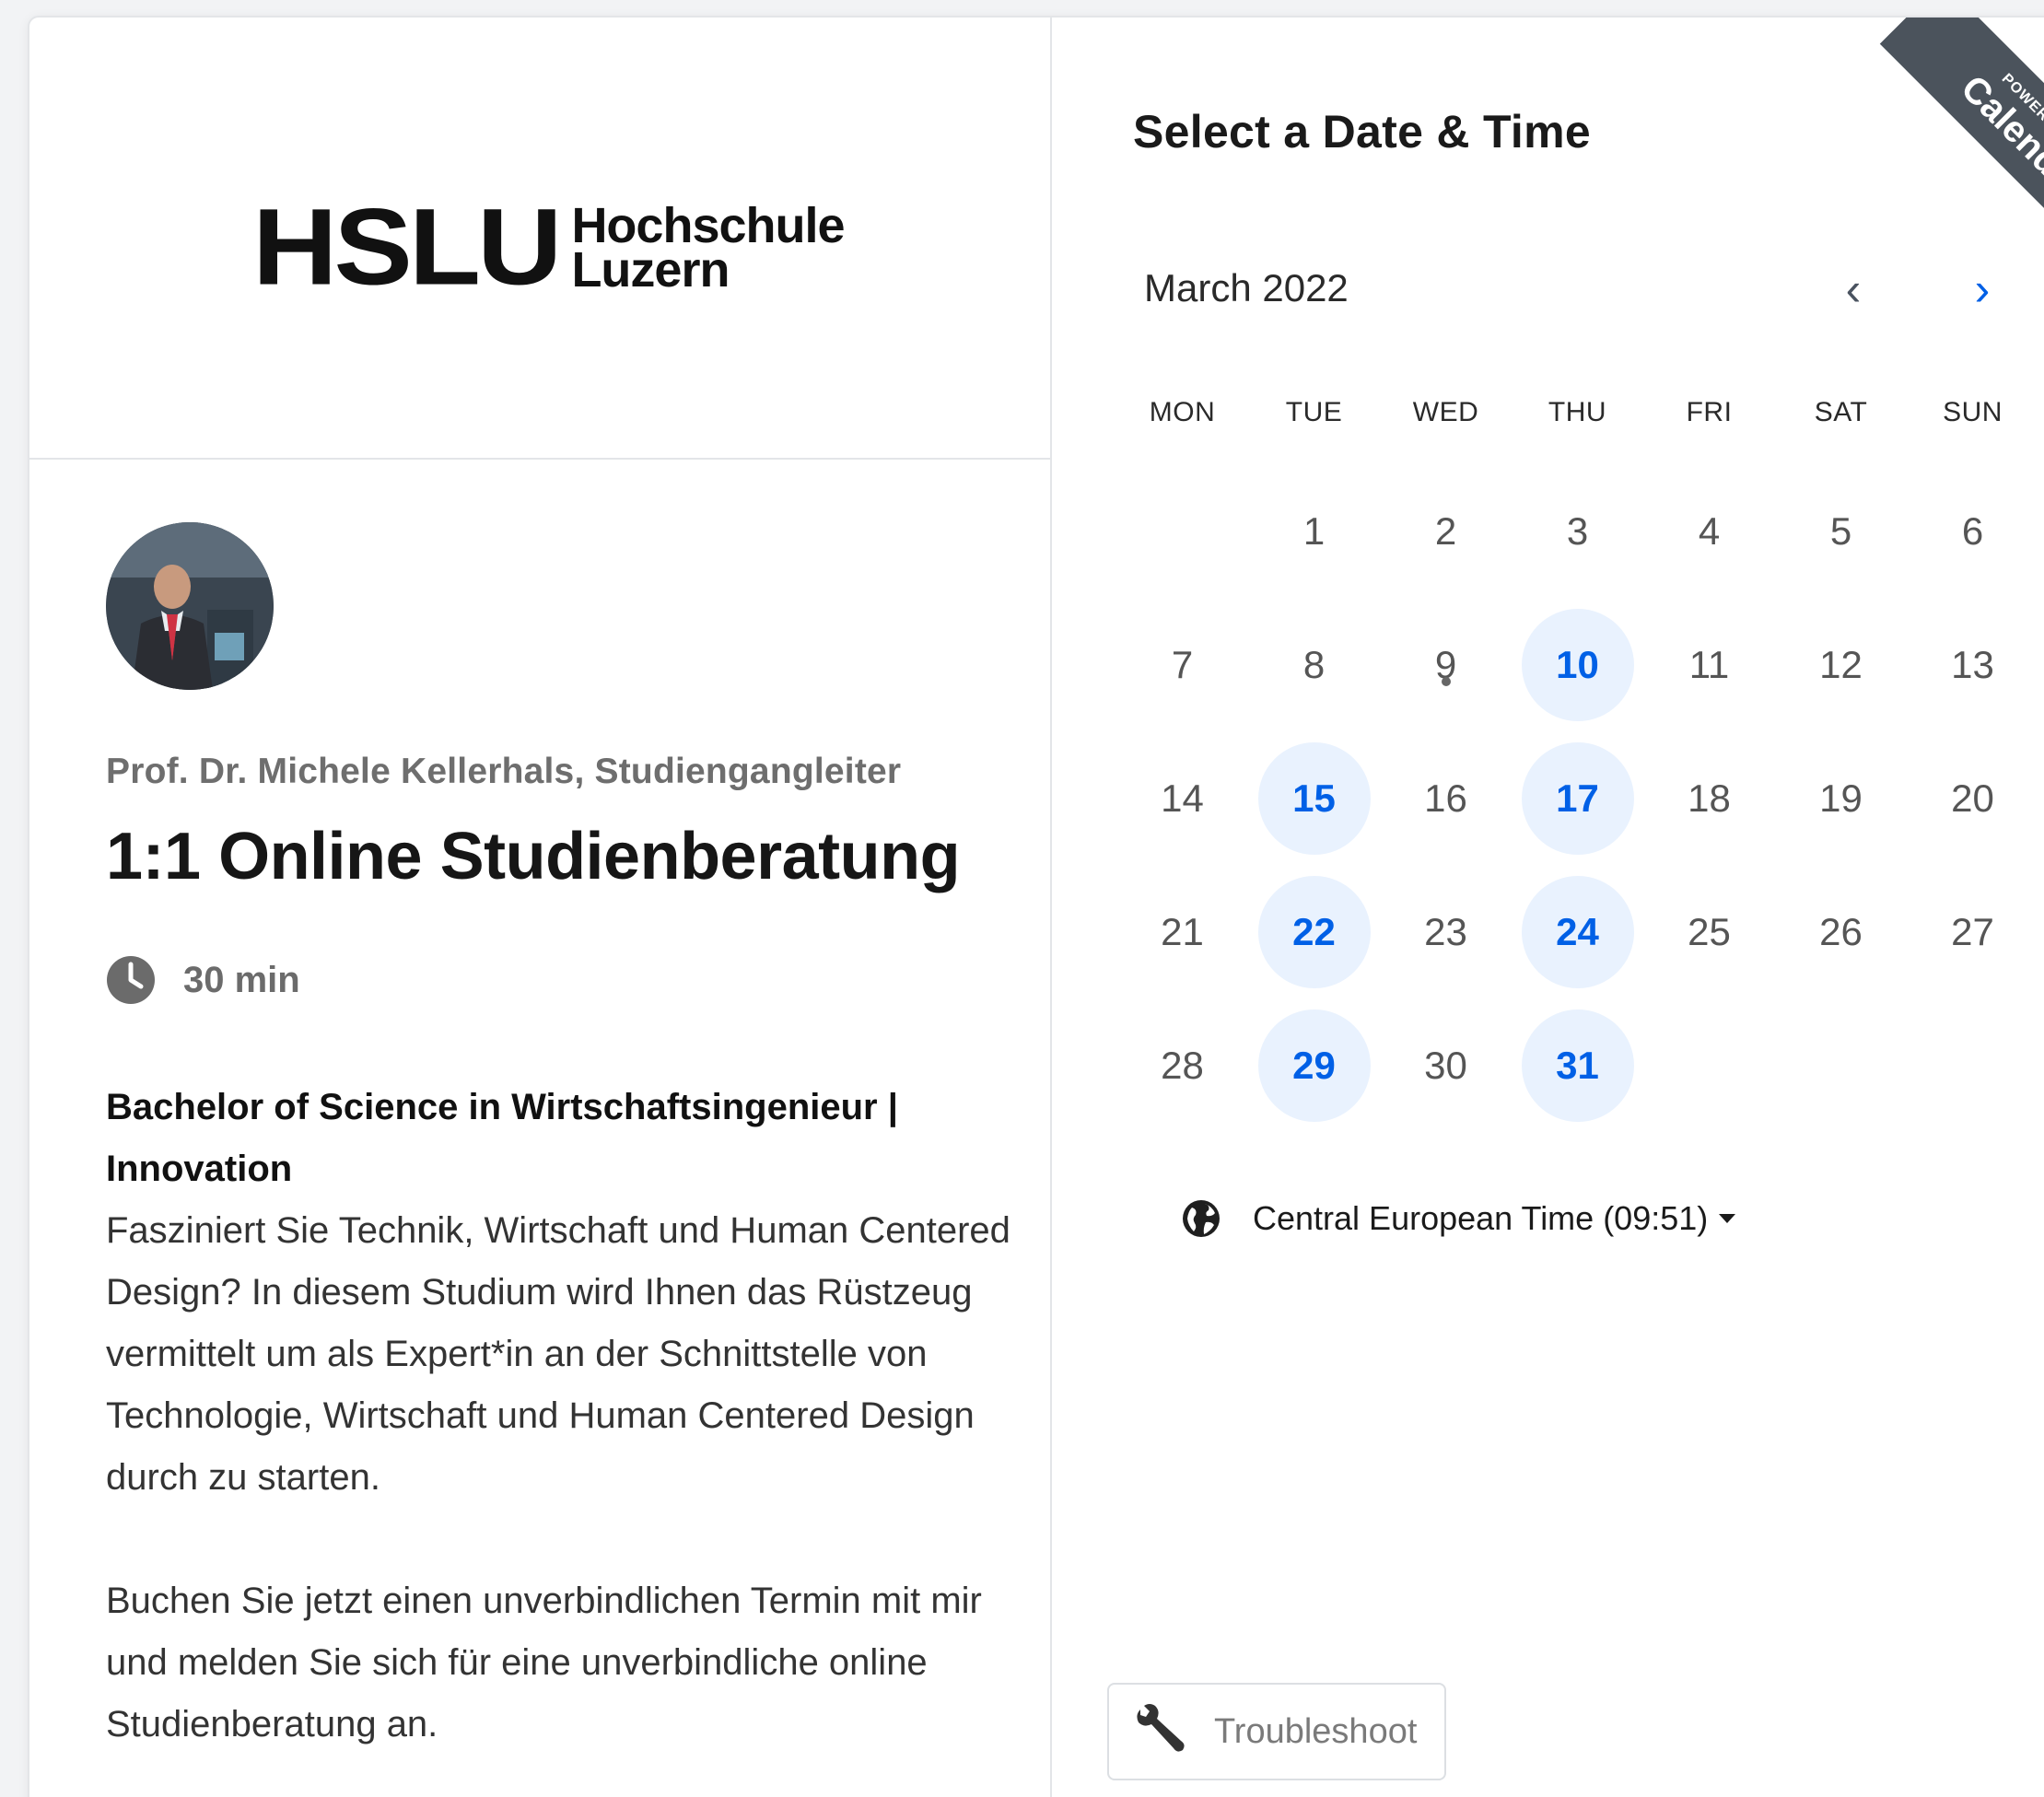 The image size is (2044, 1797). I want to click on day-number: 5, so click(1840, 530).